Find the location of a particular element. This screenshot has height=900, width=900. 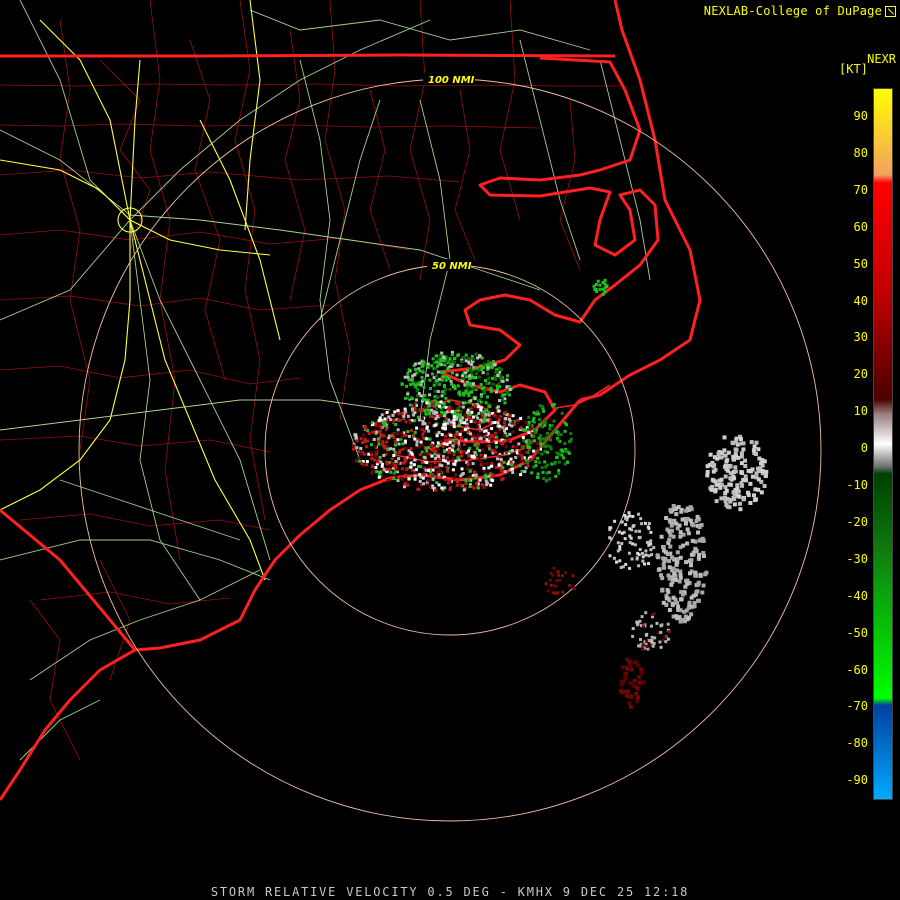

scale-unit: [KT] is located at coordinates (853, 69).